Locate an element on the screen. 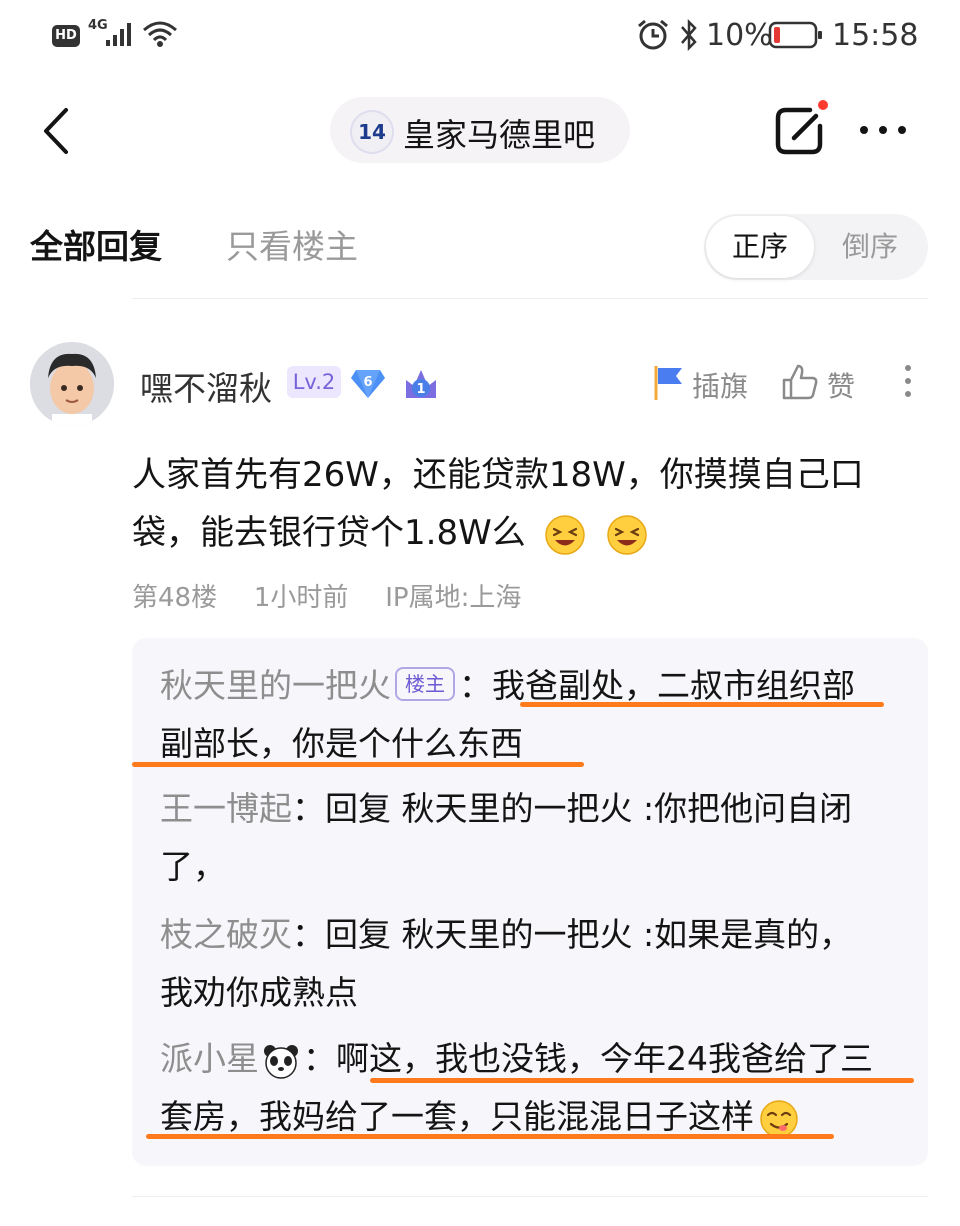 This screenshot has width=960, height=1226. more-icon is located at coordinates (883, 130).